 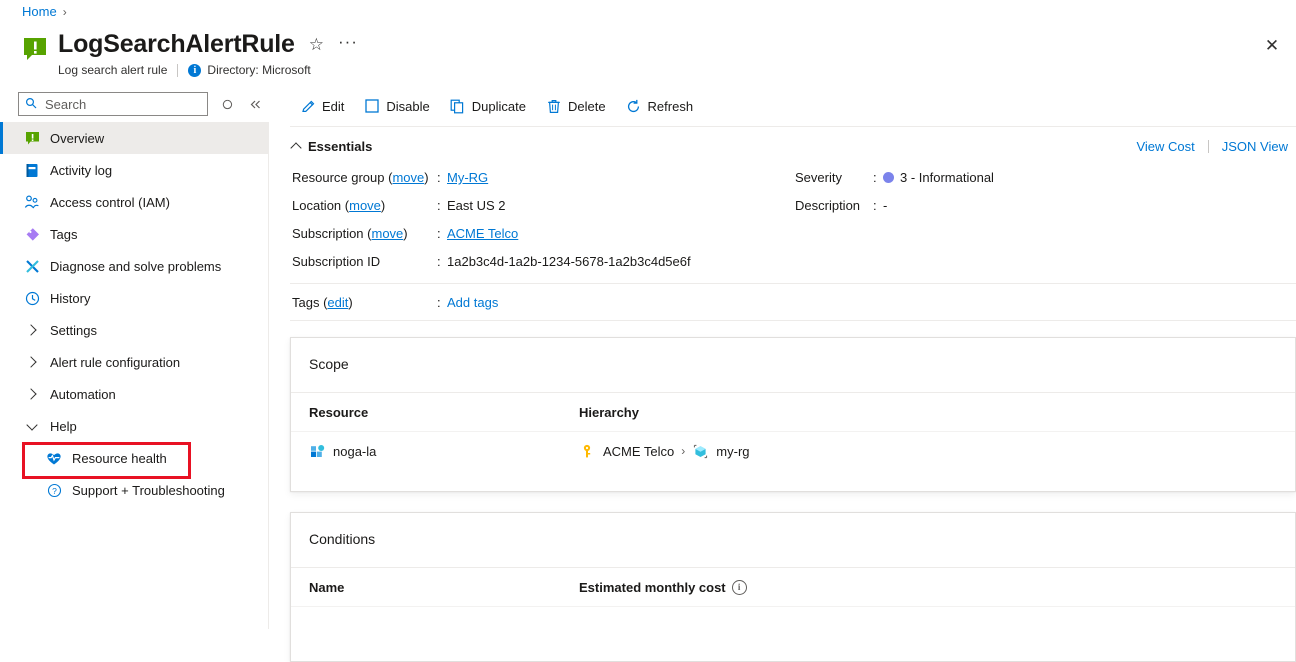 What do you see at coordinates (333, 106) in the screenshot?
I see `button-label: Edit` at bounding box center [333, 106].